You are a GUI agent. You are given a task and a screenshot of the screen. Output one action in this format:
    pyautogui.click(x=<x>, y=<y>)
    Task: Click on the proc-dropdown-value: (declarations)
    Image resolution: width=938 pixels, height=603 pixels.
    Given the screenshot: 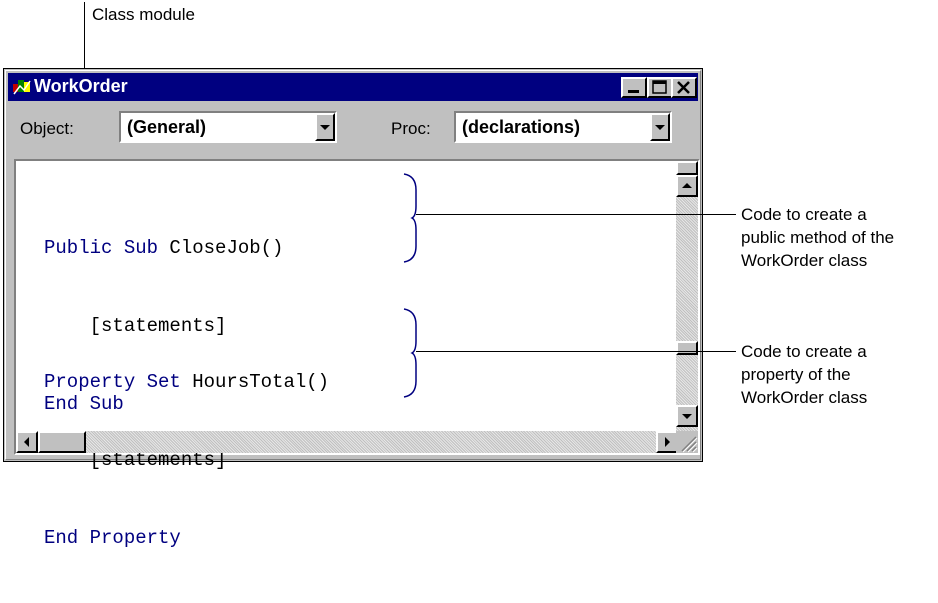 What is the action you would take?
    pyautogui.click(x=521, y=127)
    